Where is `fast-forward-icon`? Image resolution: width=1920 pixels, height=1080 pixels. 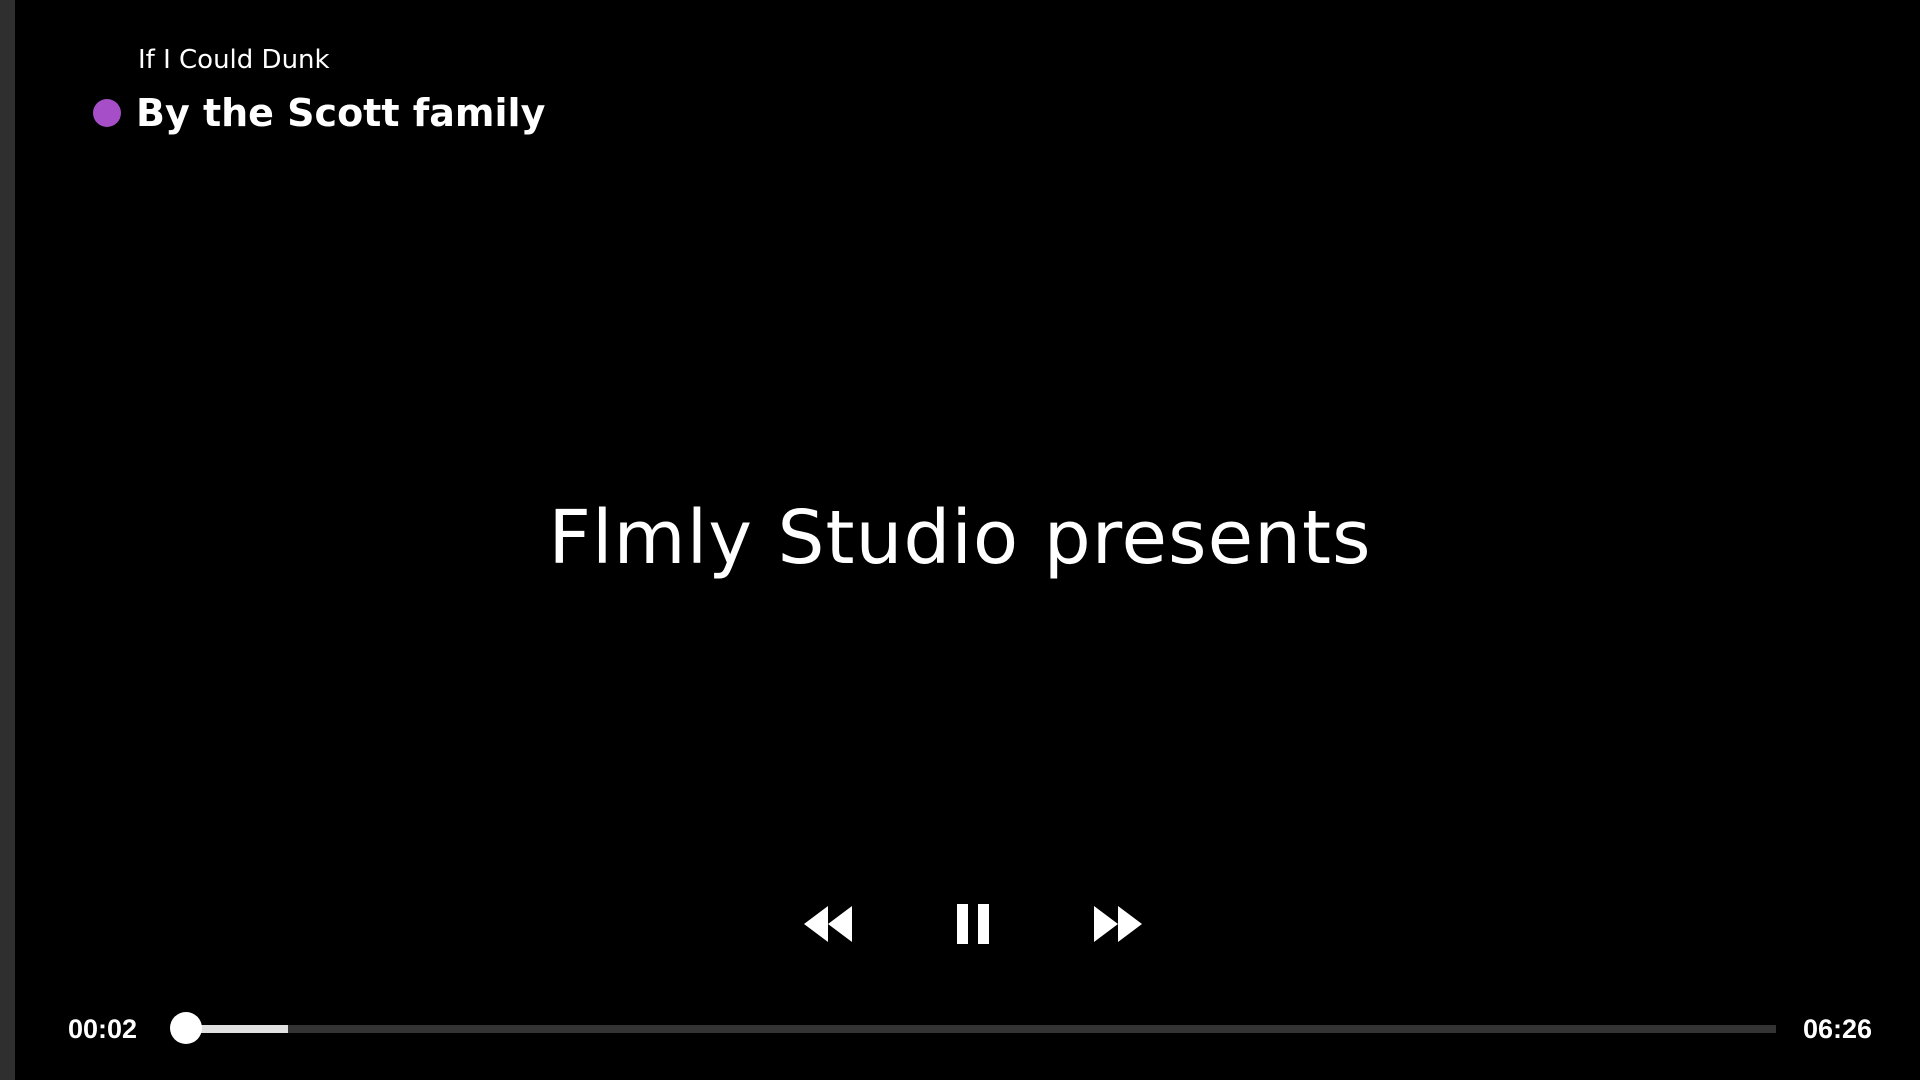
fast-forward-icon is located at coordinates (1118, 924).